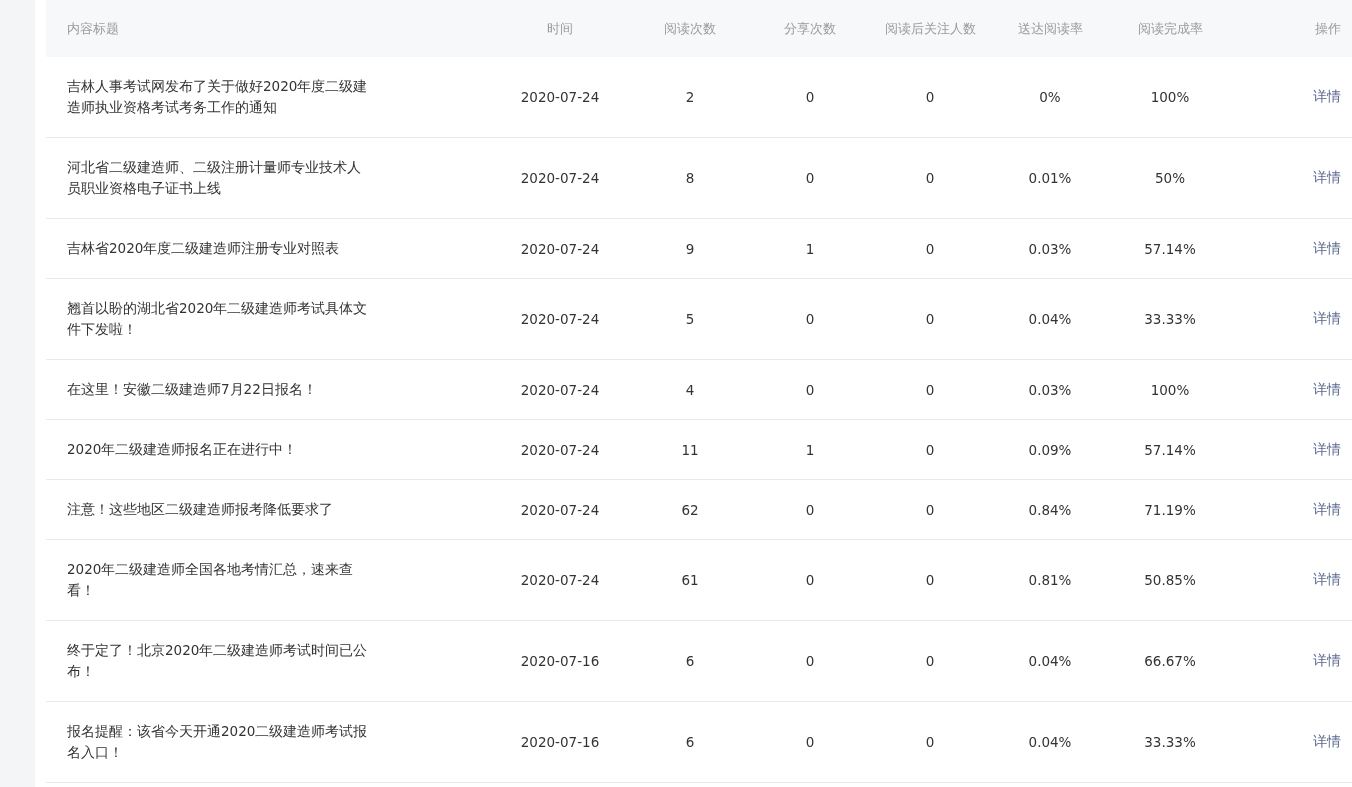  I want to click on article-title: 报名提醒：该省今天开通2020二级建造师考试报名入口！, so click(218, 742).